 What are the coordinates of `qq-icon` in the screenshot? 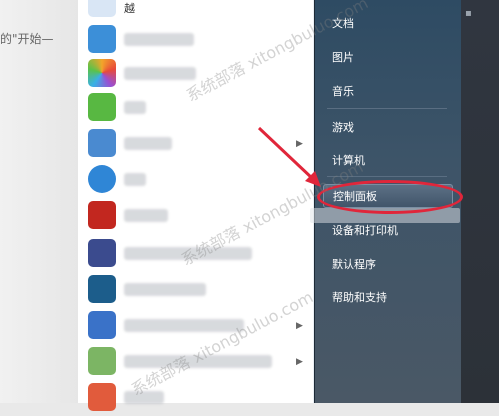 It's located at (102, 215).